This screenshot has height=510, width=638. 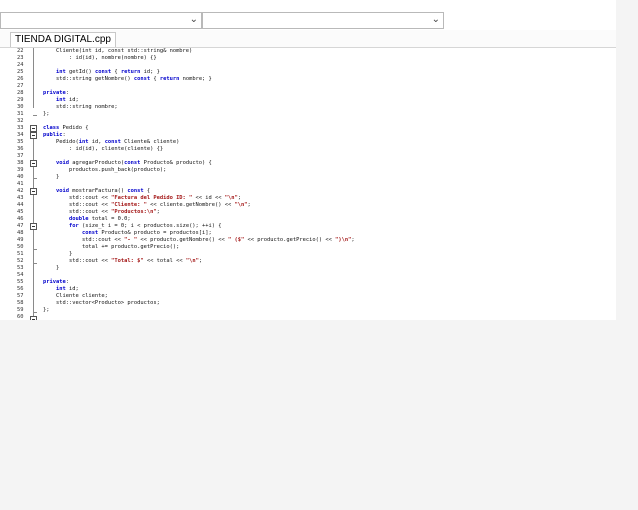 What do you see at coordinates (308, 289) in the screenshot?
I see `code-line: 56 int id;` at bounding box center [308, 289].